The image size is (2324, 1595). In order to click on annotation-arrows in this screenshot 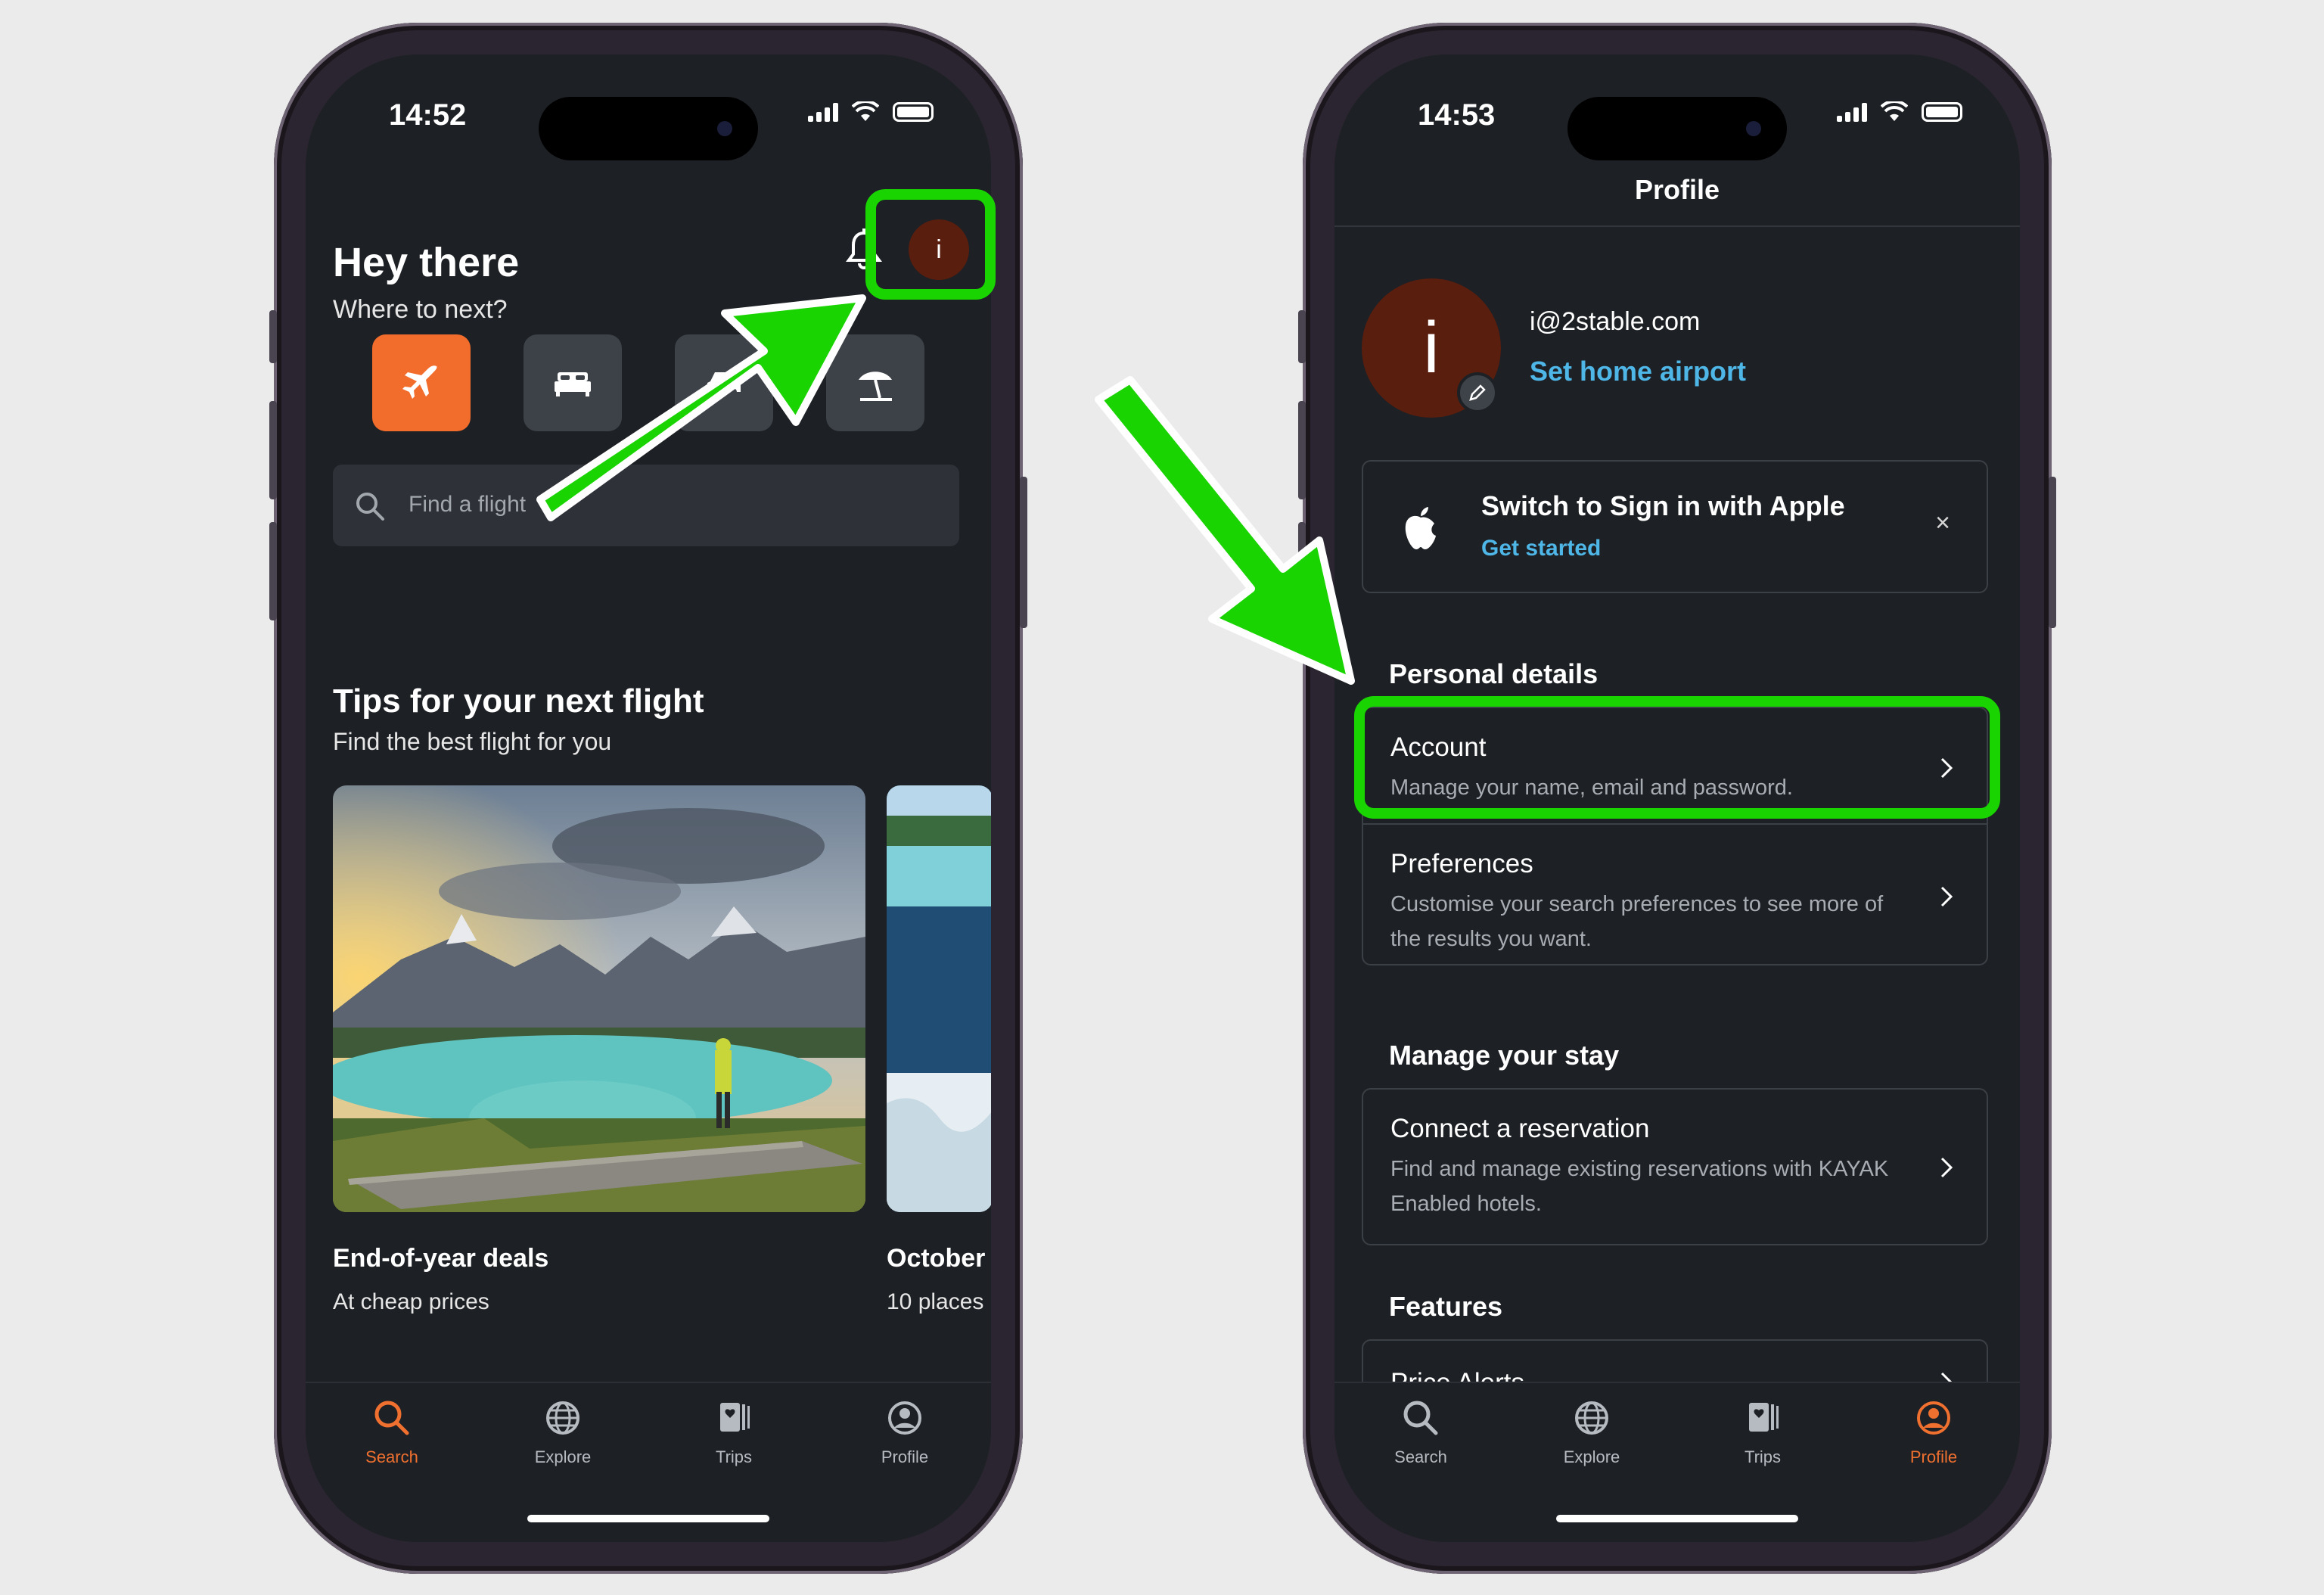, I will do `click(945, 489)`.